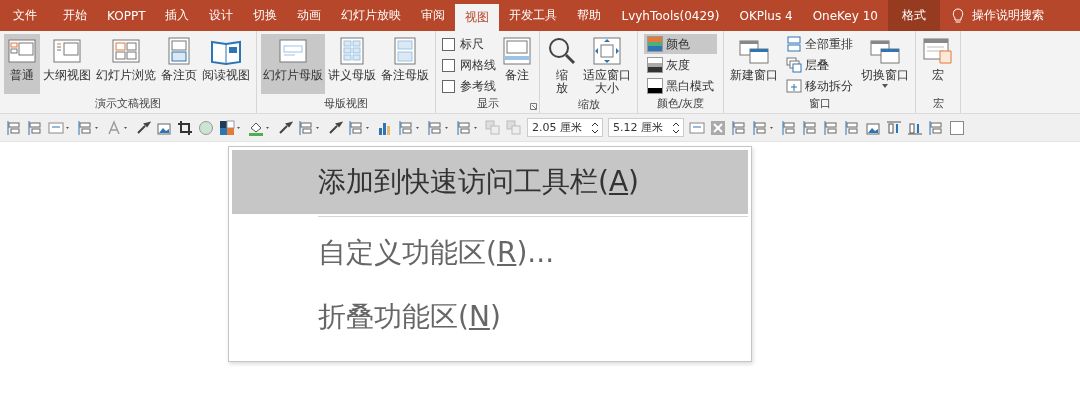 The image size is (1080, 418). Describe the element at coordinates (490, 182) in the screenshot. I see `menu-item: 添加到快速访问工具栏(A)` at that location.